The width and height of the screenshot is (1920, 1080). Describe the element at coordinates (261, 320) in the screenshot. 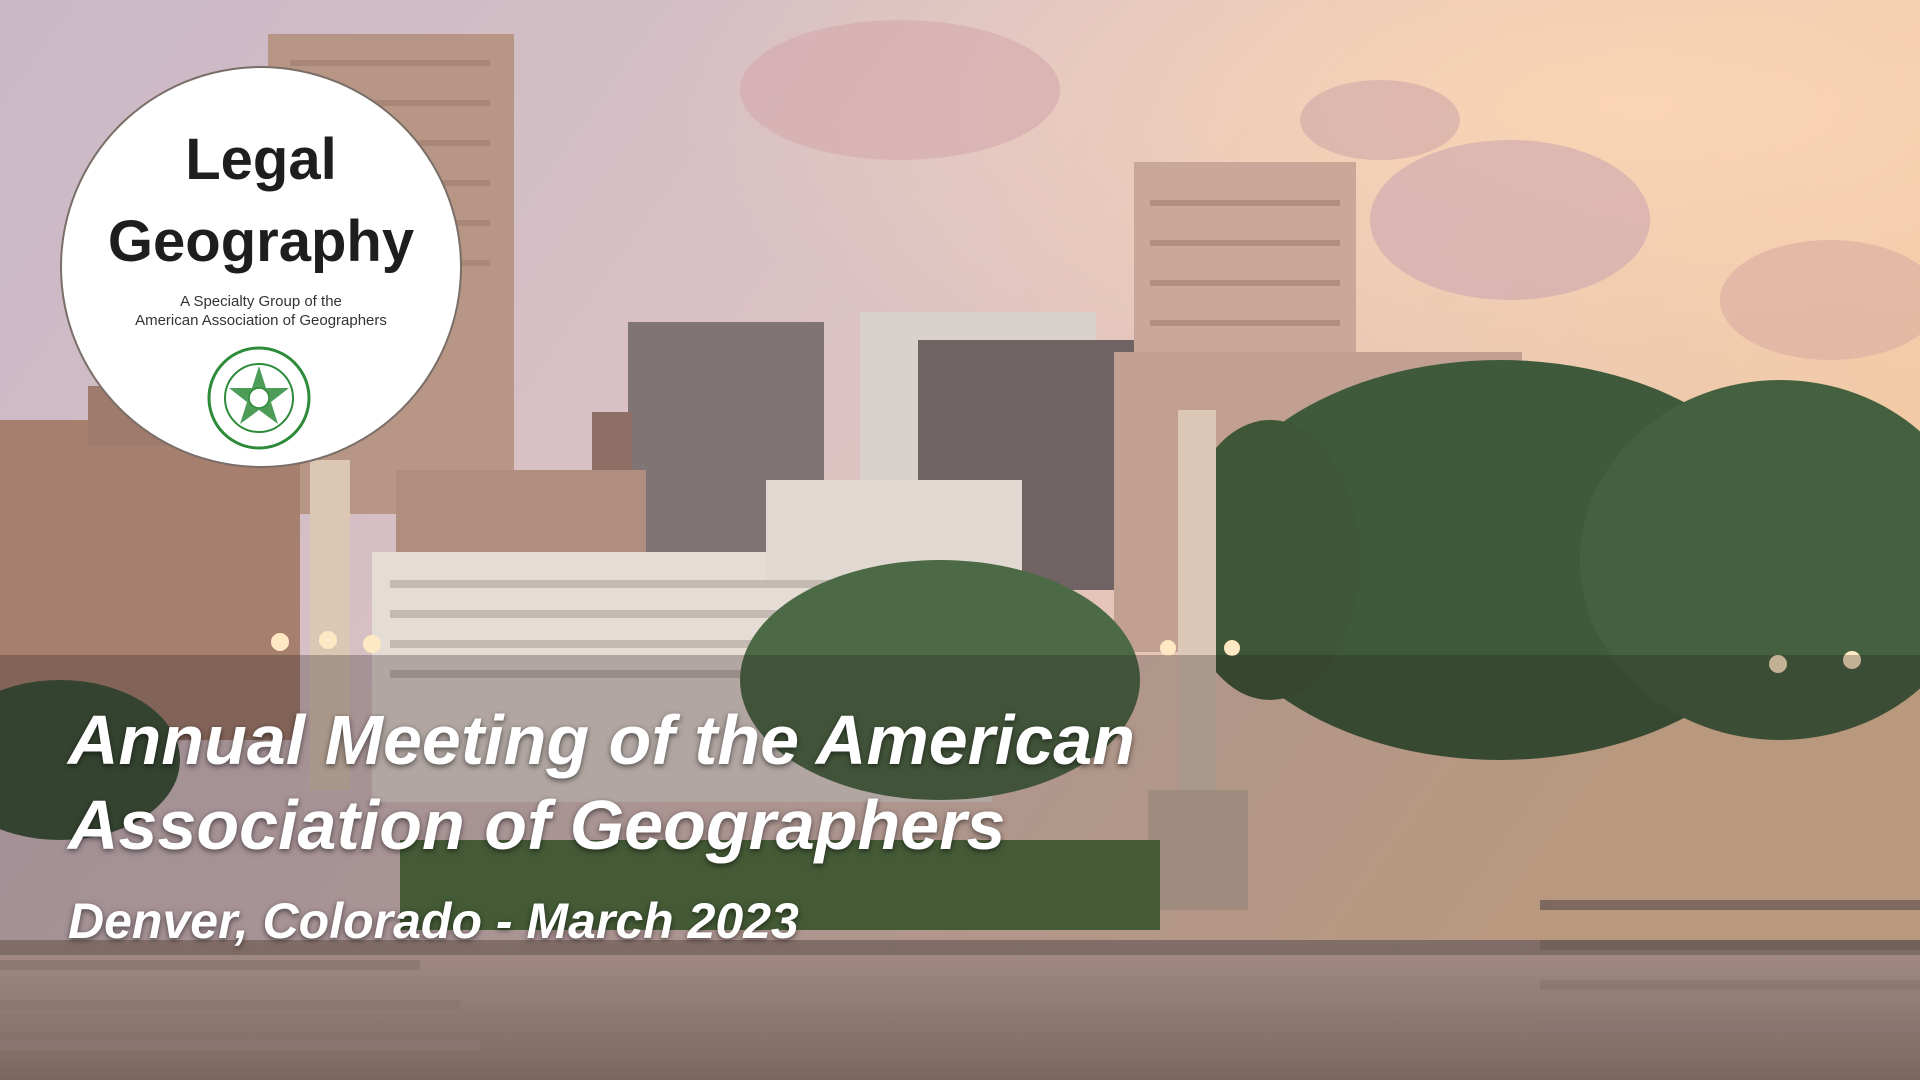

I see `logo-subtitle-line2: American Association of Geographers` at that location.